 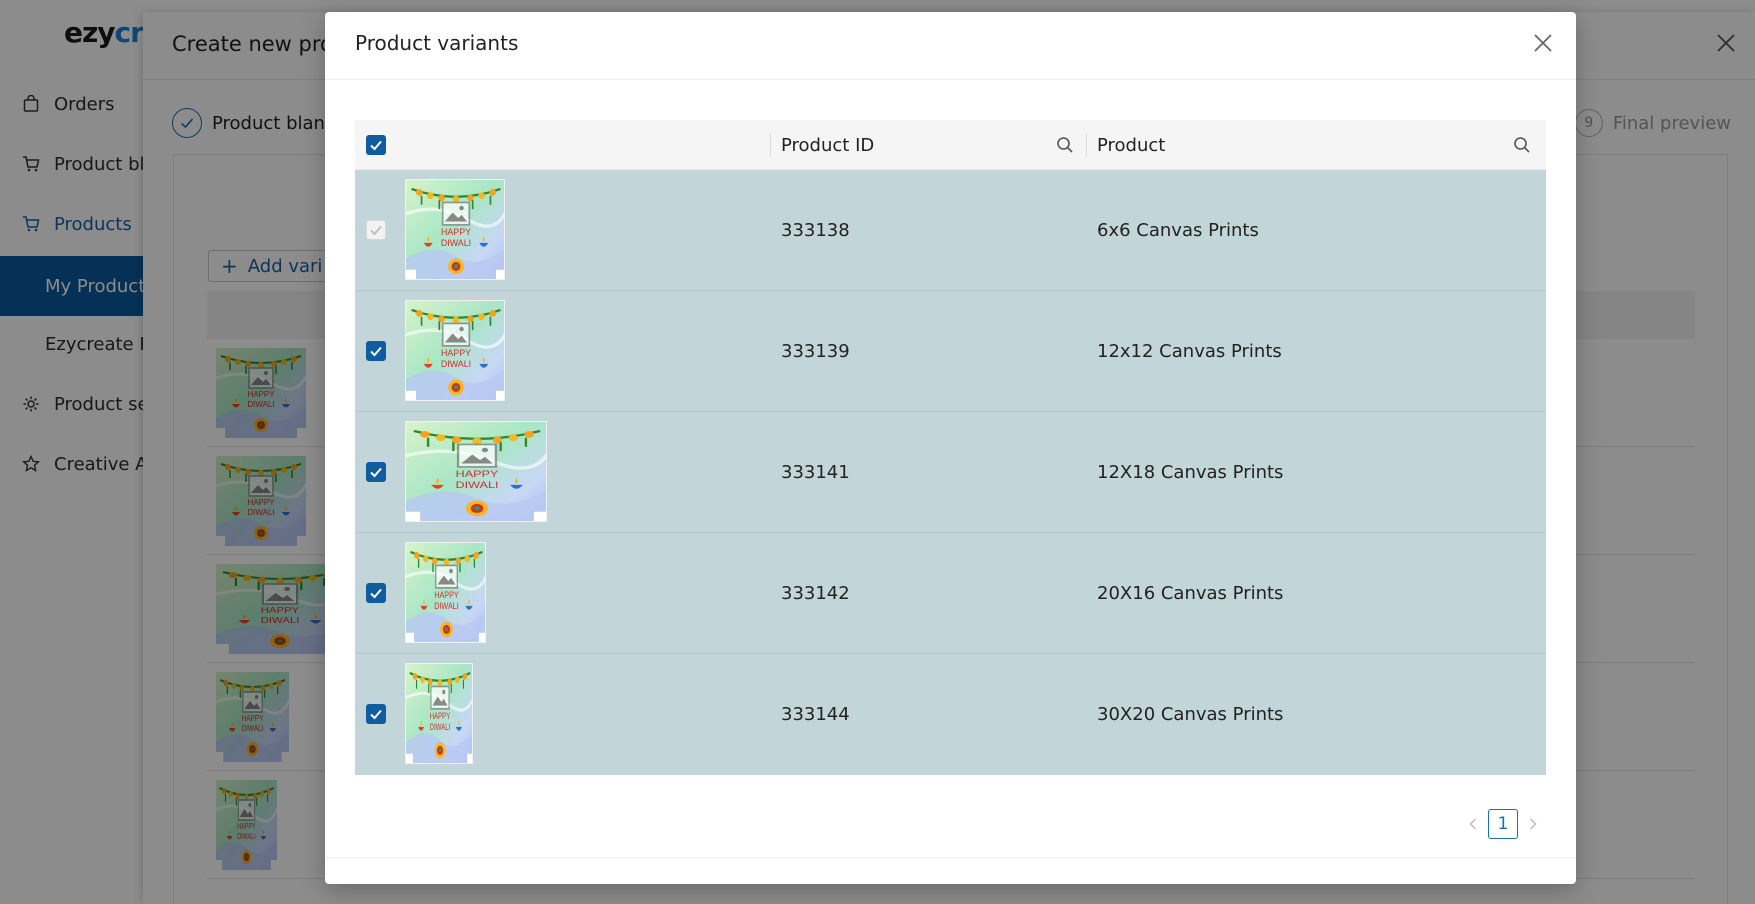 What do you see at coordinates (815, 351) in the screenshot?
I see `product-id-cell: 333139` at bounding box center [815, 351].